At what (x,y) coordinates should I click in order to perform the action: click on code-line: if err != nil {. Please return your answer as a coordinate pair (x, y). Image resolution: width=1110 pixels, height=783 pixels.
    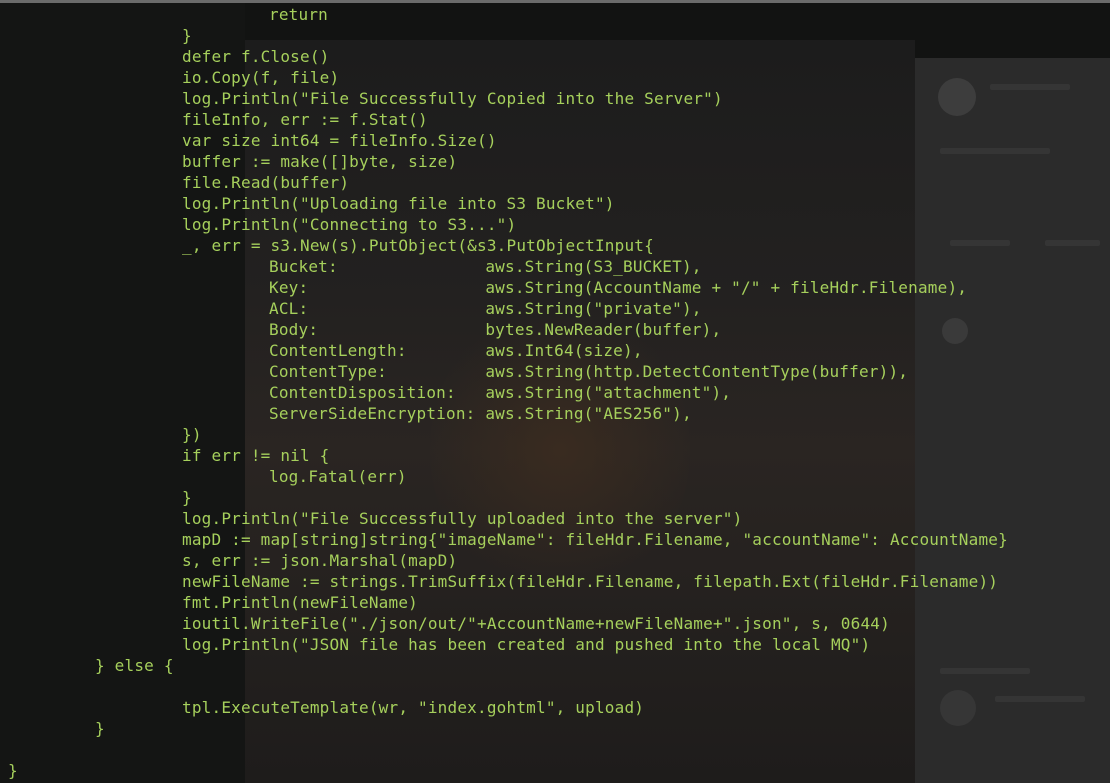
    Looking at the image, I should click on (256, 455).